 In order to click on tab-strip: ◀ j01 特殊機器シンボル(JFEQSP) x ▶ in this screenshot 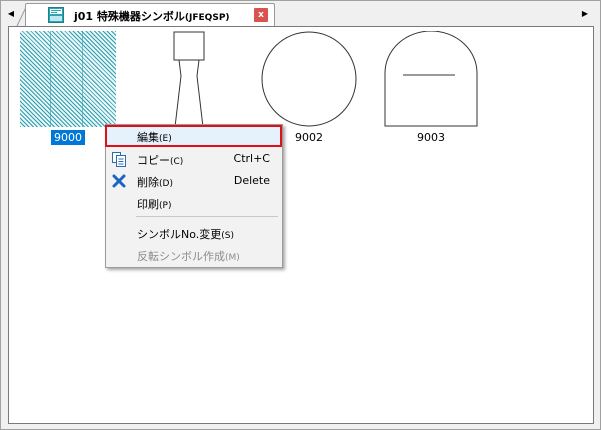, I will do `click(300, 14)`.